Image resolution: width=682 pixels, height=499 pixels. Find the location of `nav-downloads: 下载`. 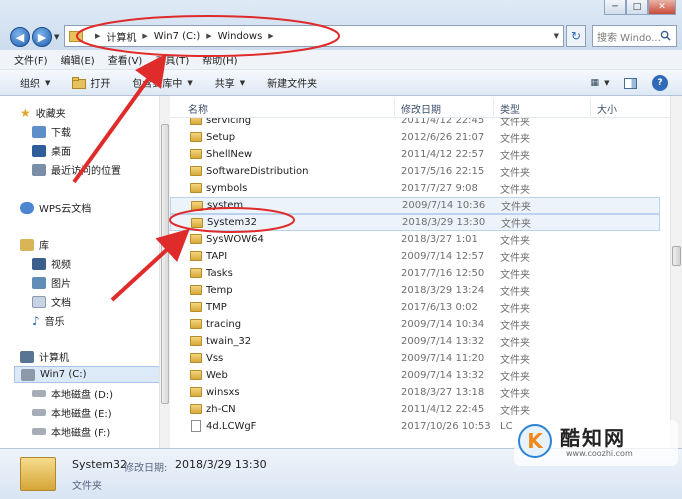

nav-downloads: 下载 is located at coordinates (51, 131).